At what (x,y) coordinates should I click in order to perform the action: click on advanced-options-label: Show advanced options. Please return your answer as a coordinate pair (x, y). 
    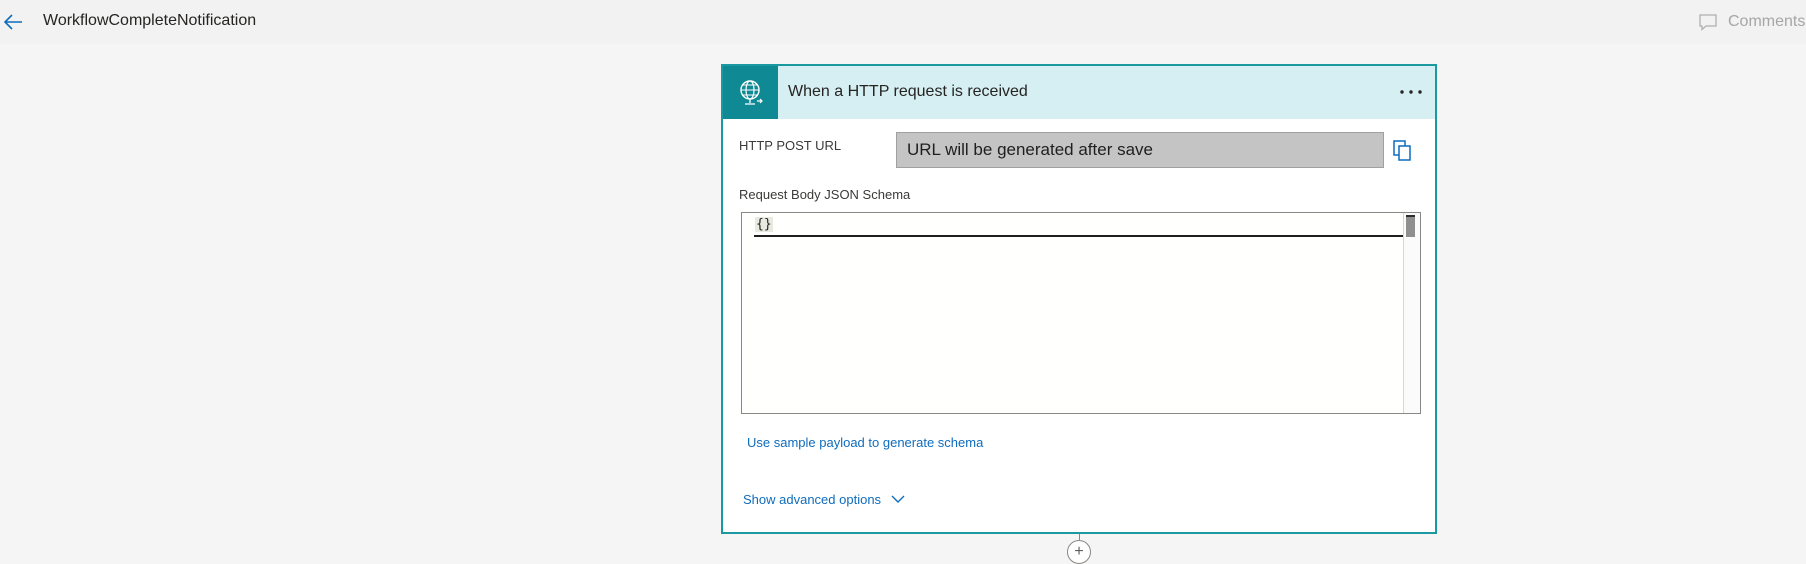
    Looking at the image, I should click on (812, 499).